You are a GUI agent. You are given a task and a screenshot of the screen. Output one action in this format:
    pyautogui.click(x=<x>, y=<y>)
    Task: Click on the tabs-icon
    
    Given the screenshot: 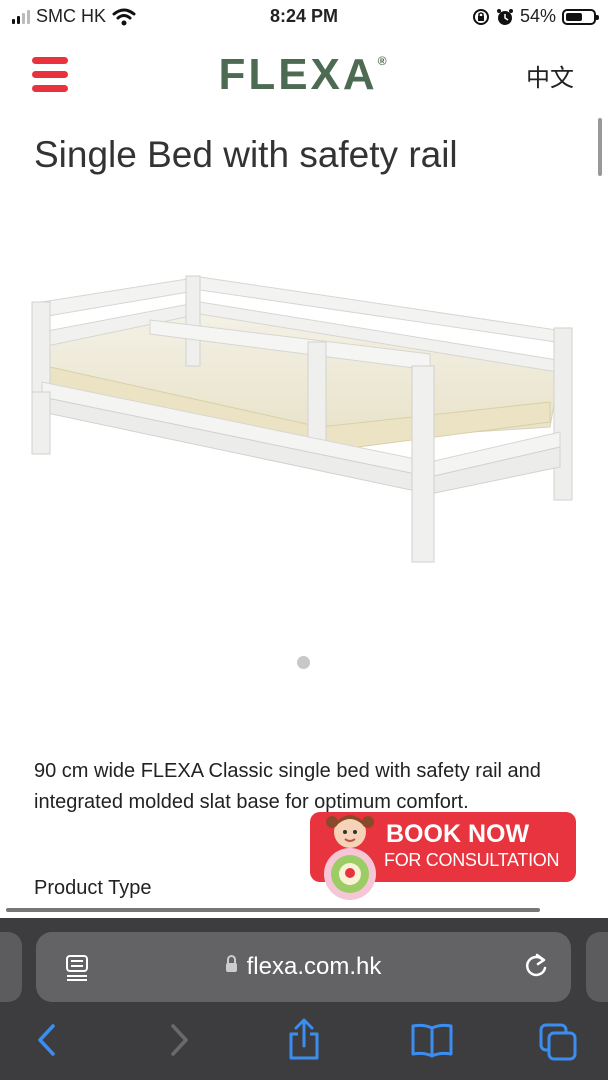 What is the action you would take?
    pyautogui.click(x=558, y=1042)
    